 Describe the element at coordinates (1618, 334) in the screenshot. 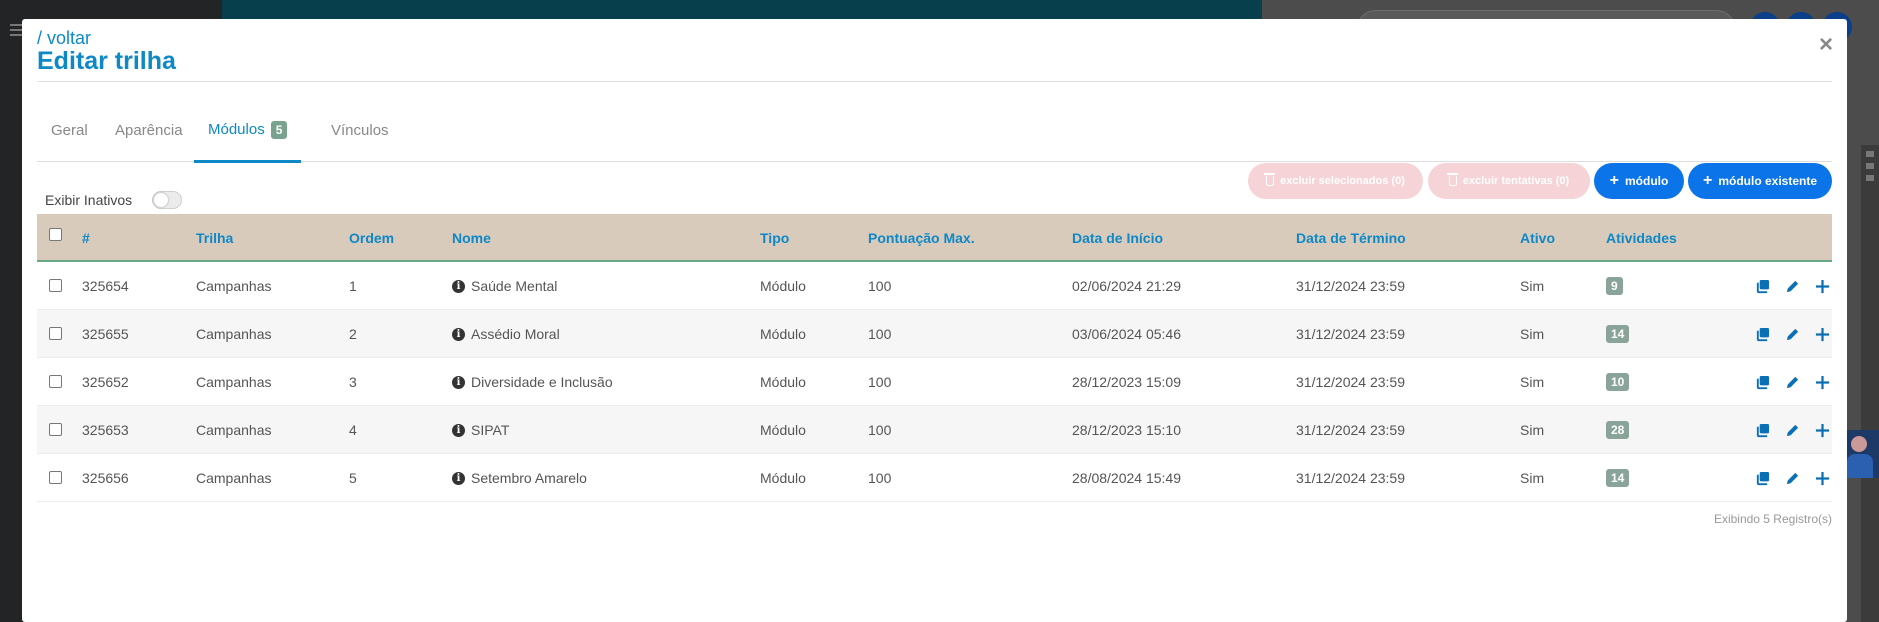

I see `activities-count-badge: 14` at that location.